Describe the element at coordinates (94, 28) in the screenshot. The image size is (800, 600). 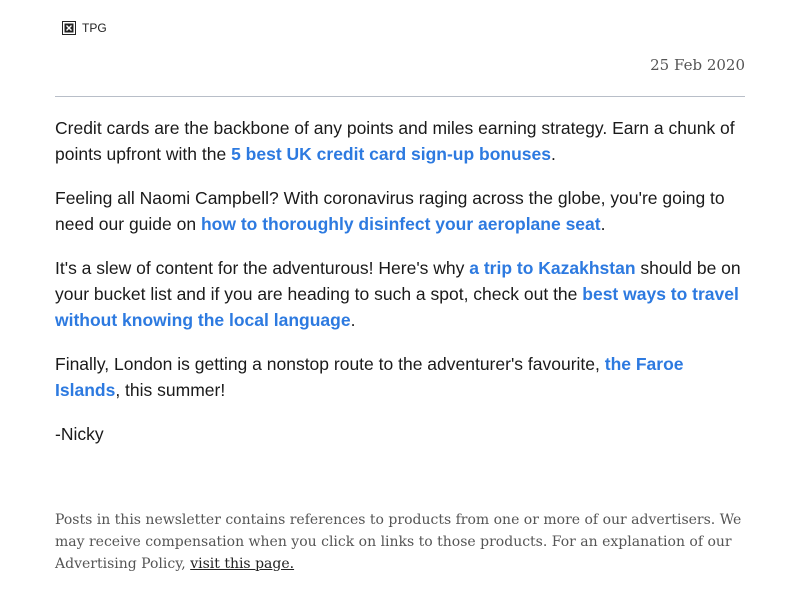
I see `logo-alt-text: TPG` at that location.